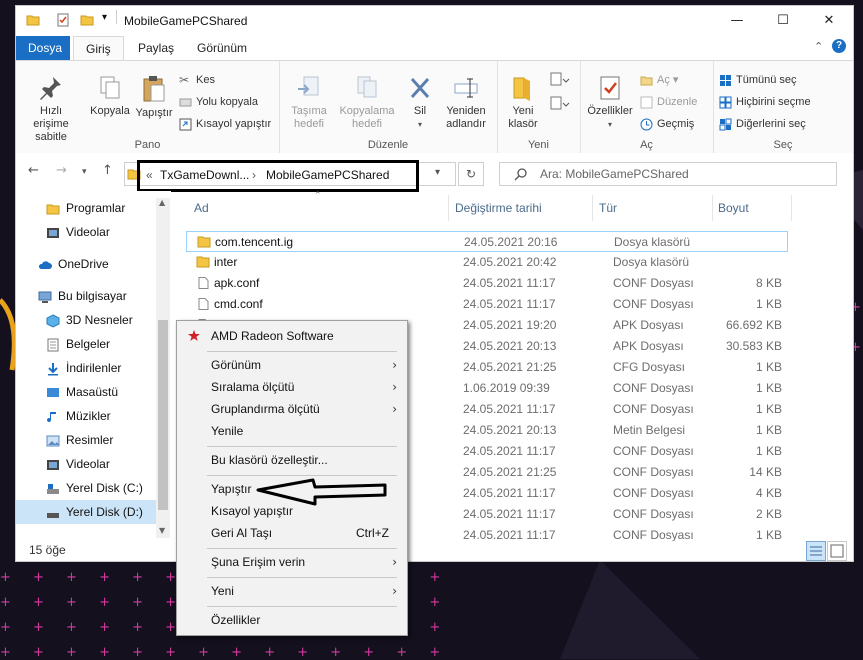 This screenshot has width=863, height=660. I want to click on new-item-icon, so click(560, 80).